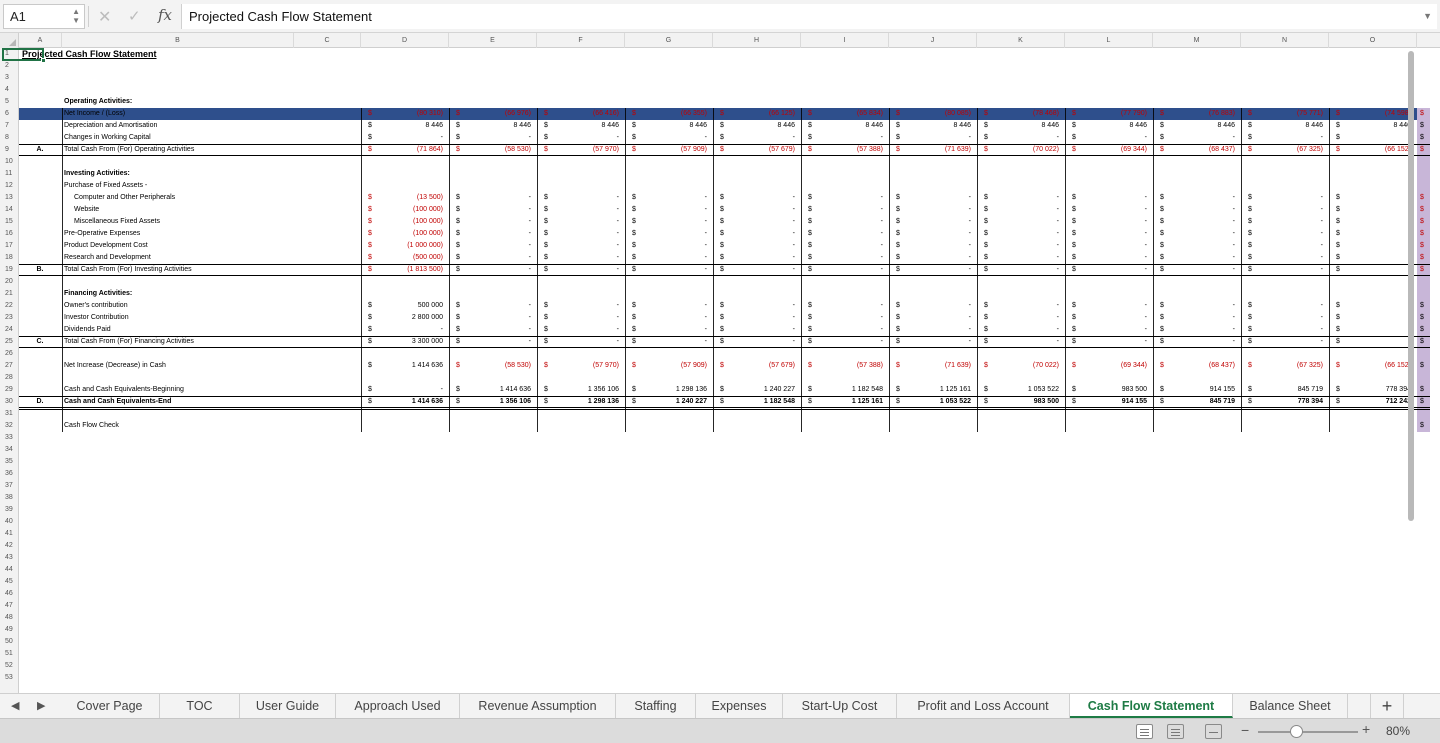 The width and height of the screenshot is (1440, 743). What do you see at coordinates (1289, 390) in the screenshot?
I see `cell-value: 845 719` at bounding box center [1289, 390].